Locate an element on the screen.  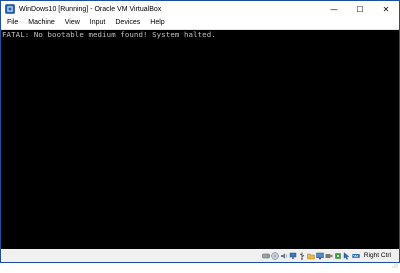
menu-view: View is located at coordinates (72, 23).